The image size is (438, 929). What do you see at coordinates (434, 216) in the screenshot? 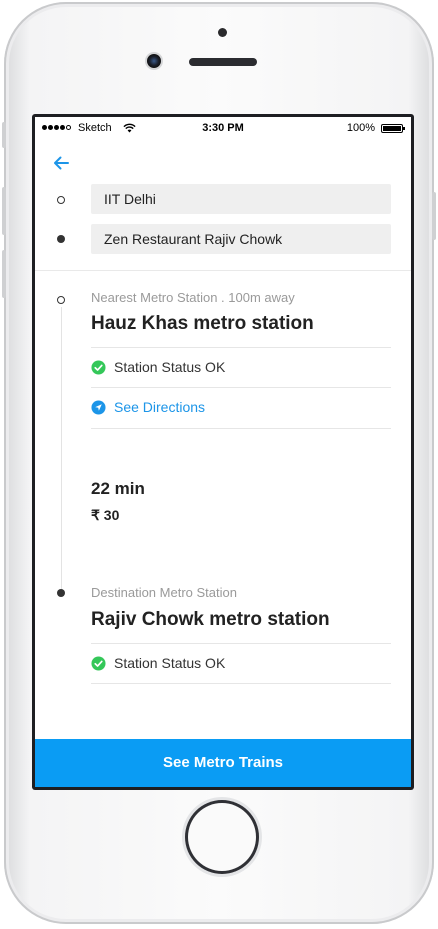
I see `power-button` at bounding box center [434, 216].